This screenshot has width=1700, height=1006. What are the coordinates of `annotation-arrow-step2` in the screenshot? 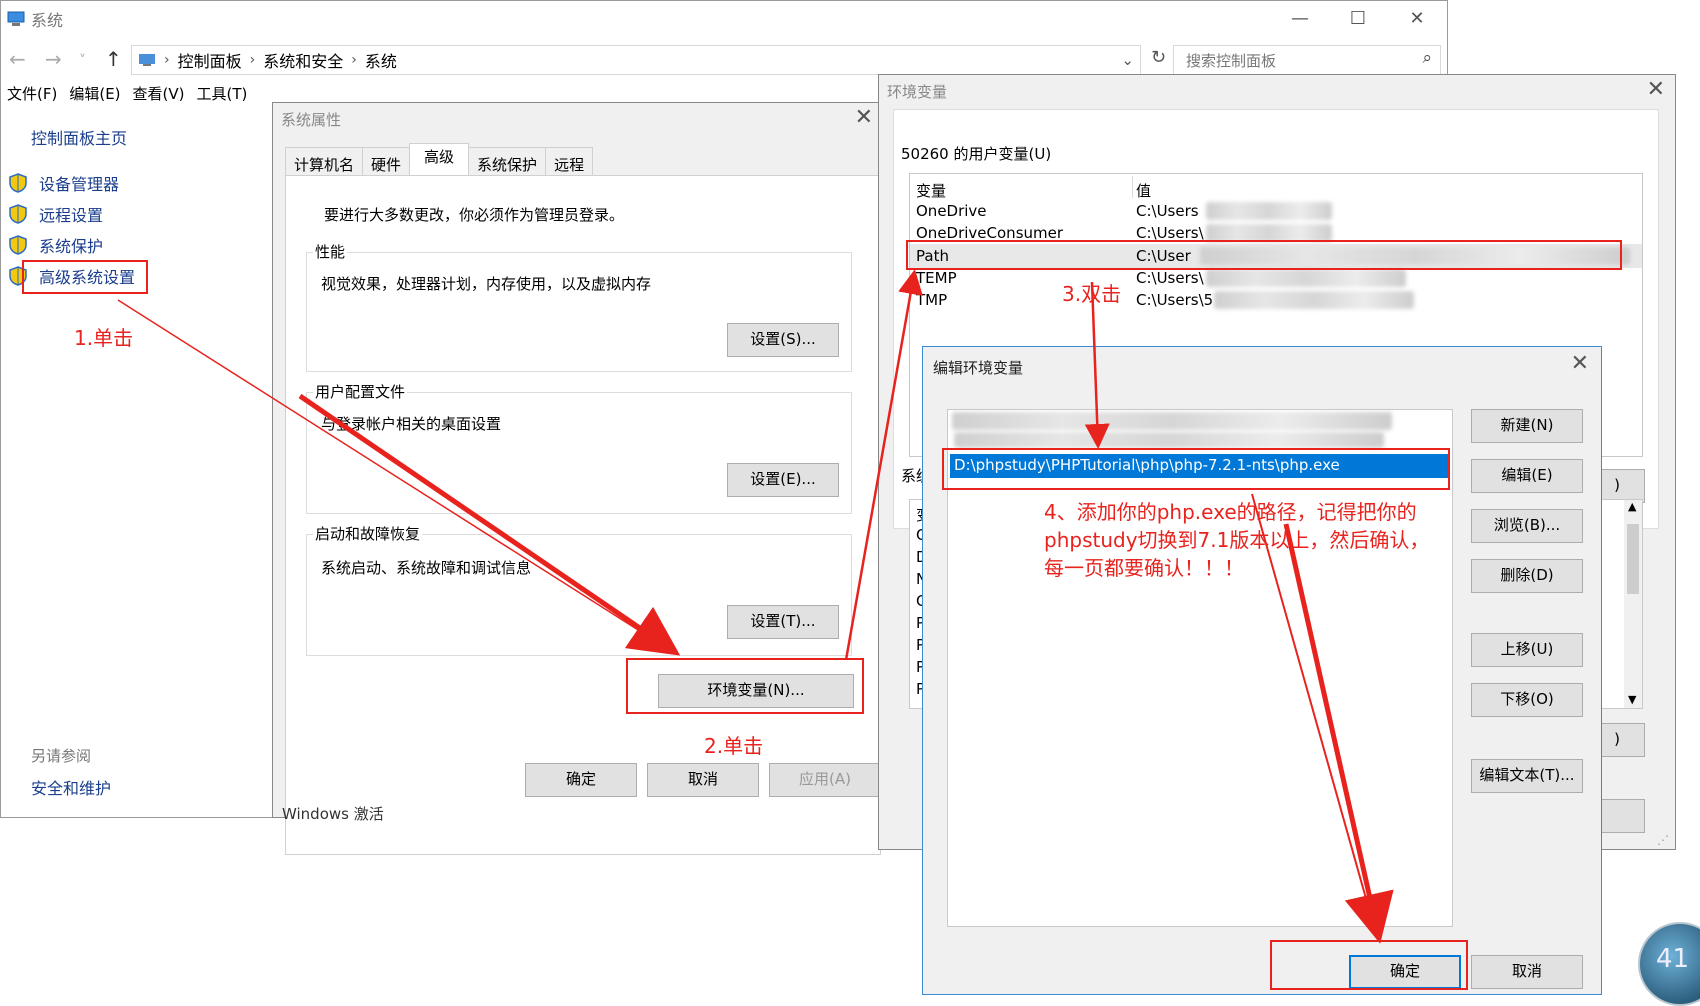 It's located at (883, 465).